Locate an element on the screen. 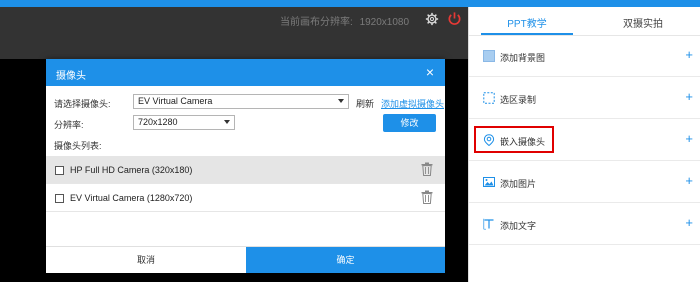 The width and height of the screenshot is (700, 282). canvas-resolution: 当前画布分辨率: 1920x1080 is located at coordinates (342, 20).